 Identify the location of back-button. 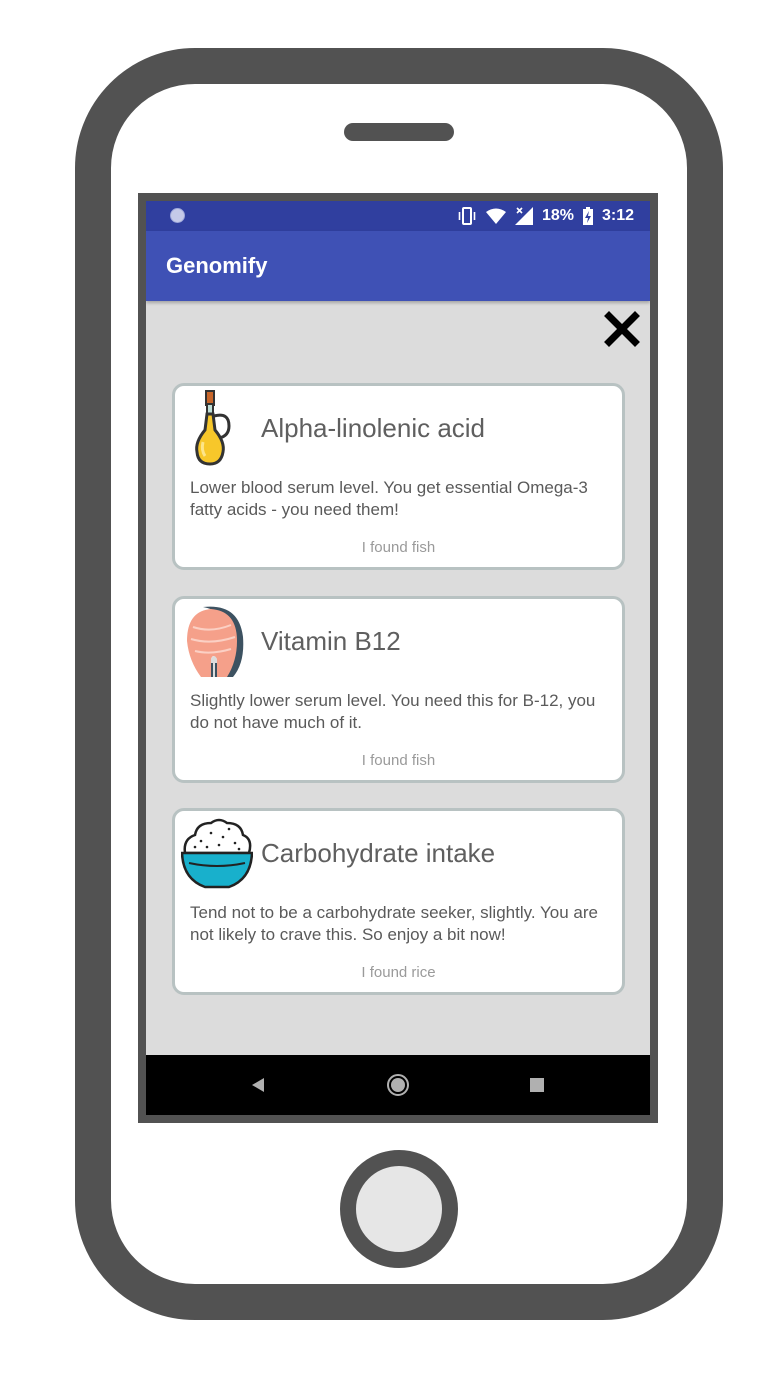
(258, 1085).